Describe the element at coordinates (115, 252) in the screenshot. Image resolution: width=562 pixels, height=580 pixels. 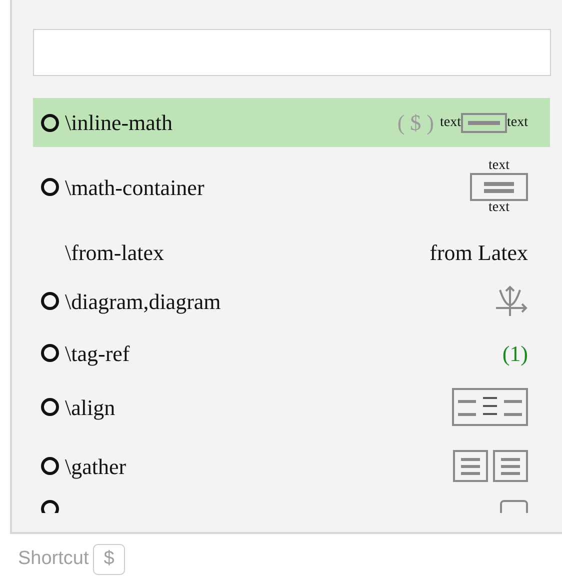
I see `command-label: \from-latex` at that location.